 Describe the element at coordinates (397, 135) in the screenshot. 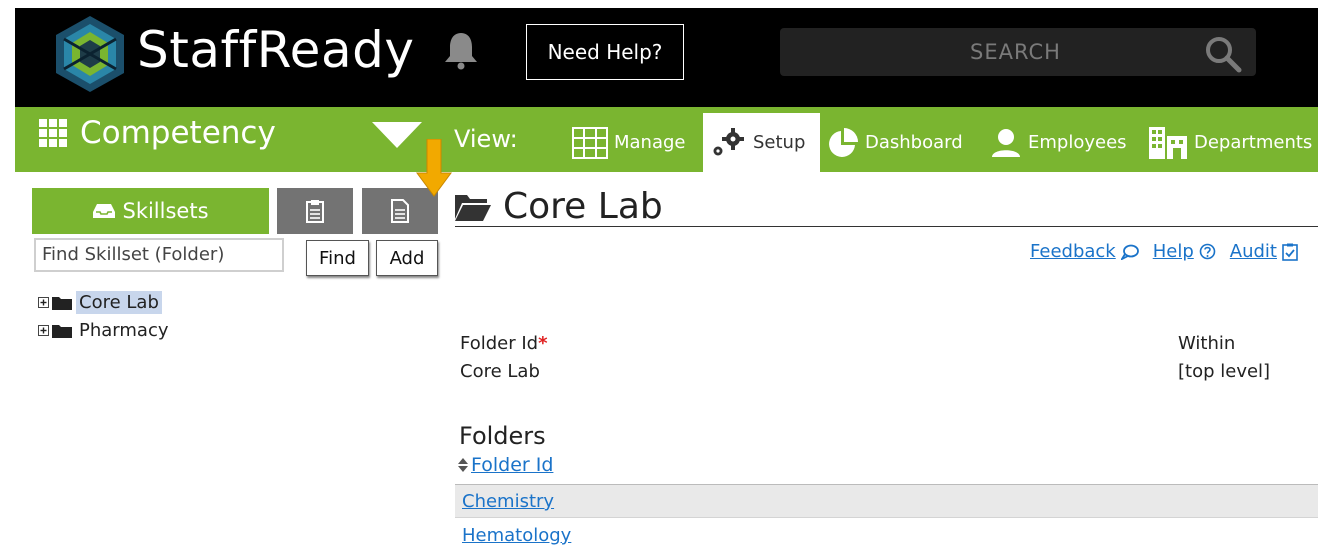

I see `caret-down-icon` at that location.